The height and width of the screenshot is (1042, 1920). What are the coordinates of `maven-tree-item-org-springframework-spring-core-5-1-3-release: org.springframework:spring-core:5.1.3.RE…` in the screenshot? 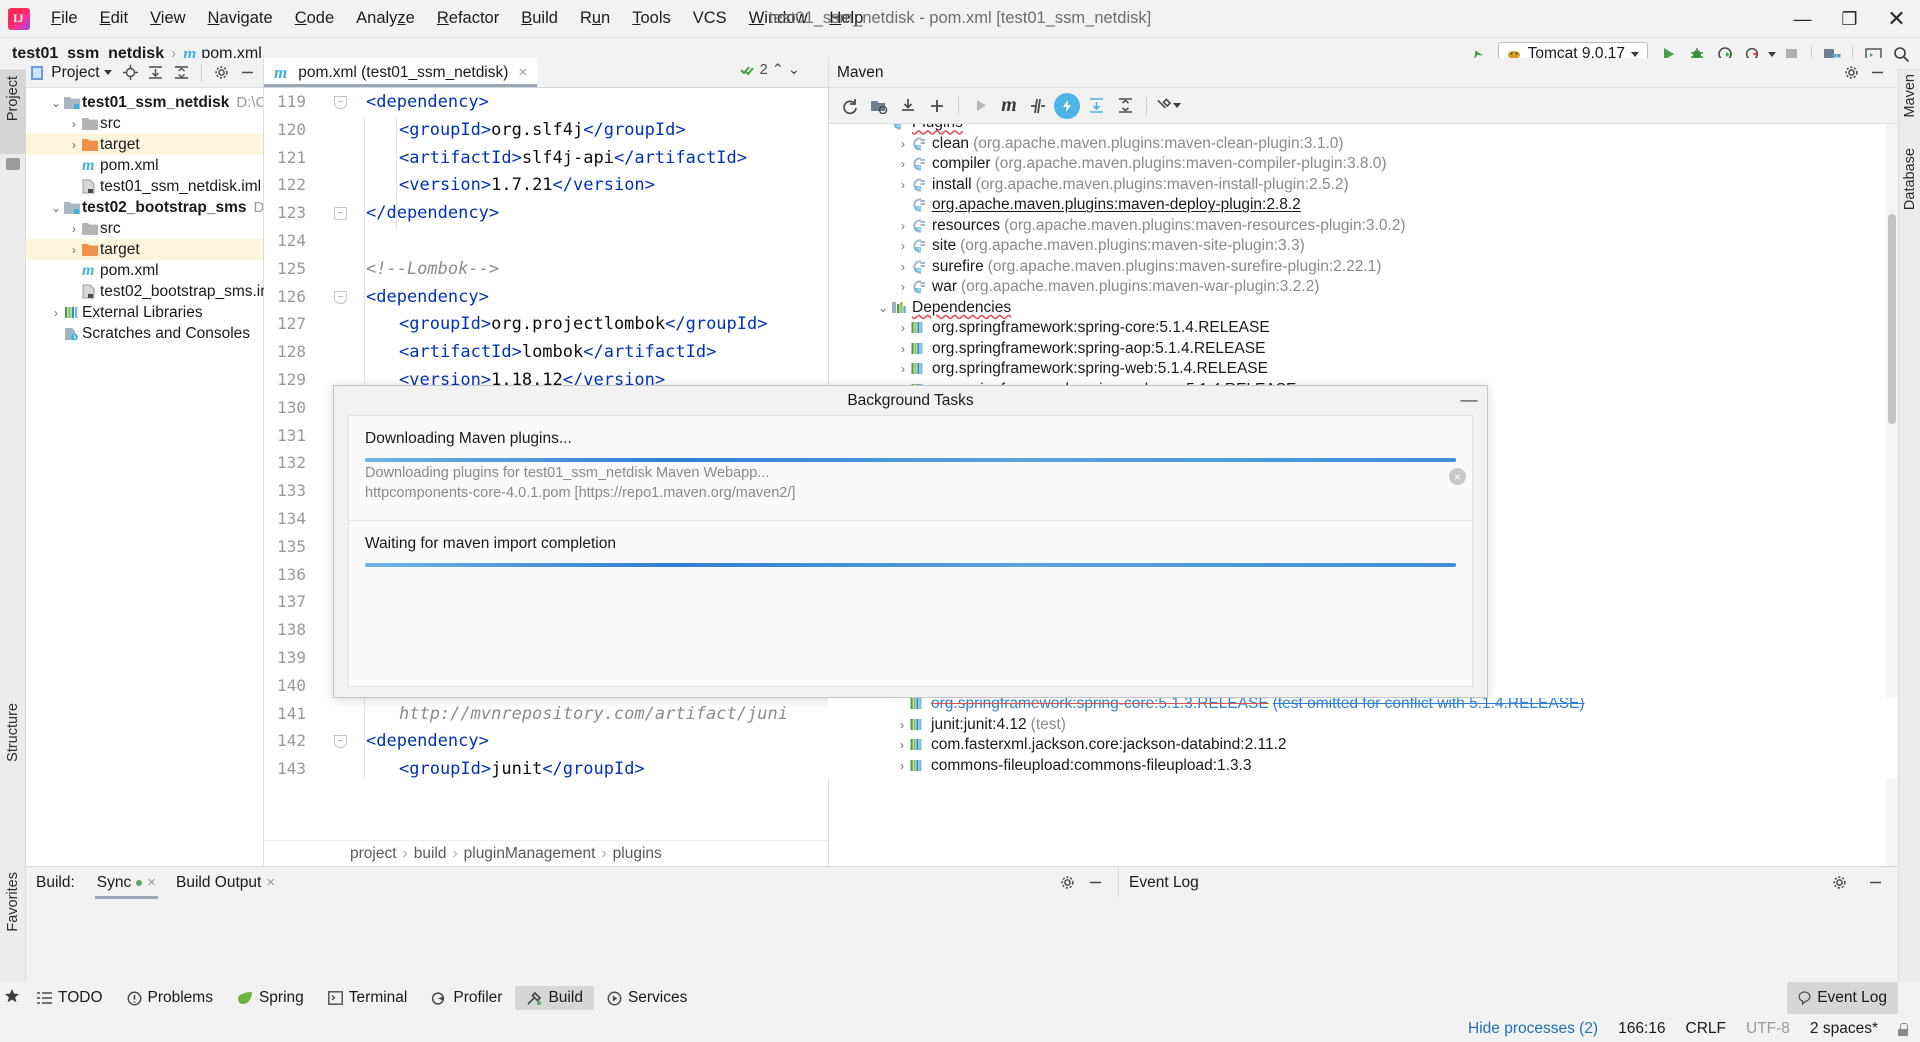 It's located at (1363, 706).